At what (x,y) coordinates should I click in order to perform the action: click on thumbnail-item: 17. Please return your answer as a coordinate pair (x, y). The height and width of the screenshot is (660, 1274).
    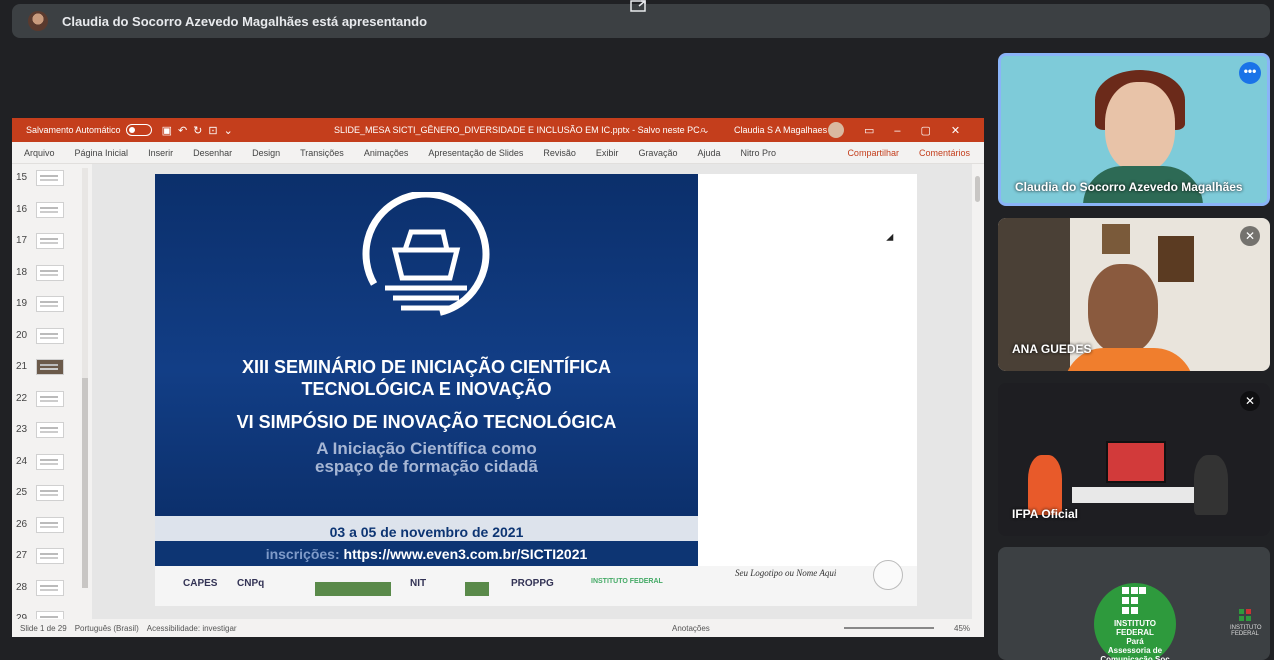
    Looking at the image, I should click on (52, 243).